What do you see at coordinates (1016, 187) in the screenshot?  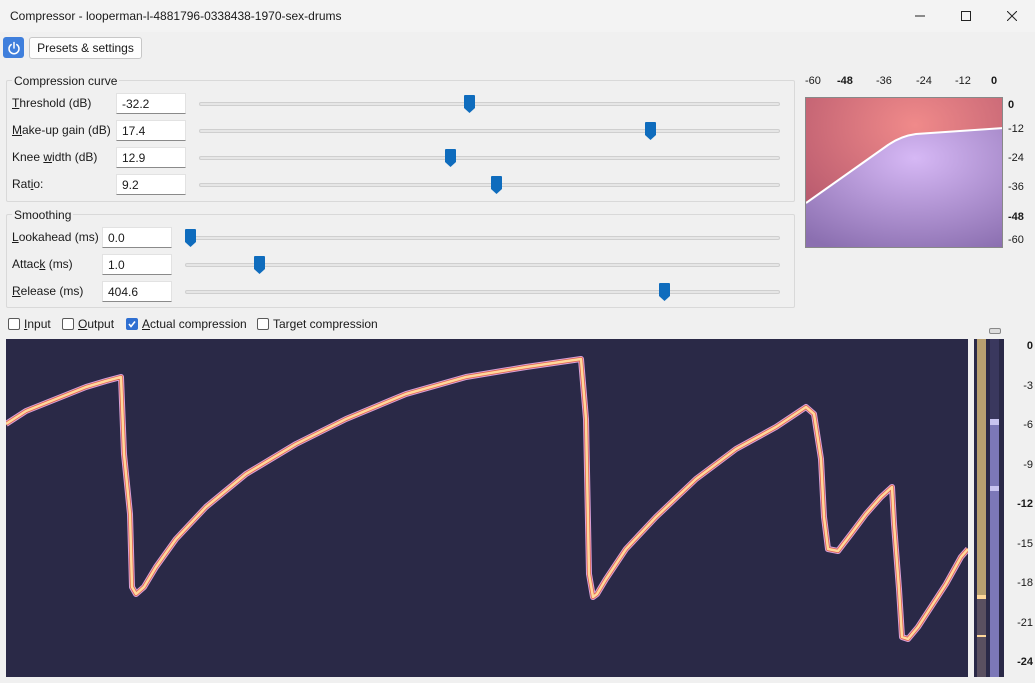 I see `curve-y-tick-3: -36` at bounding box center [1016, 187].